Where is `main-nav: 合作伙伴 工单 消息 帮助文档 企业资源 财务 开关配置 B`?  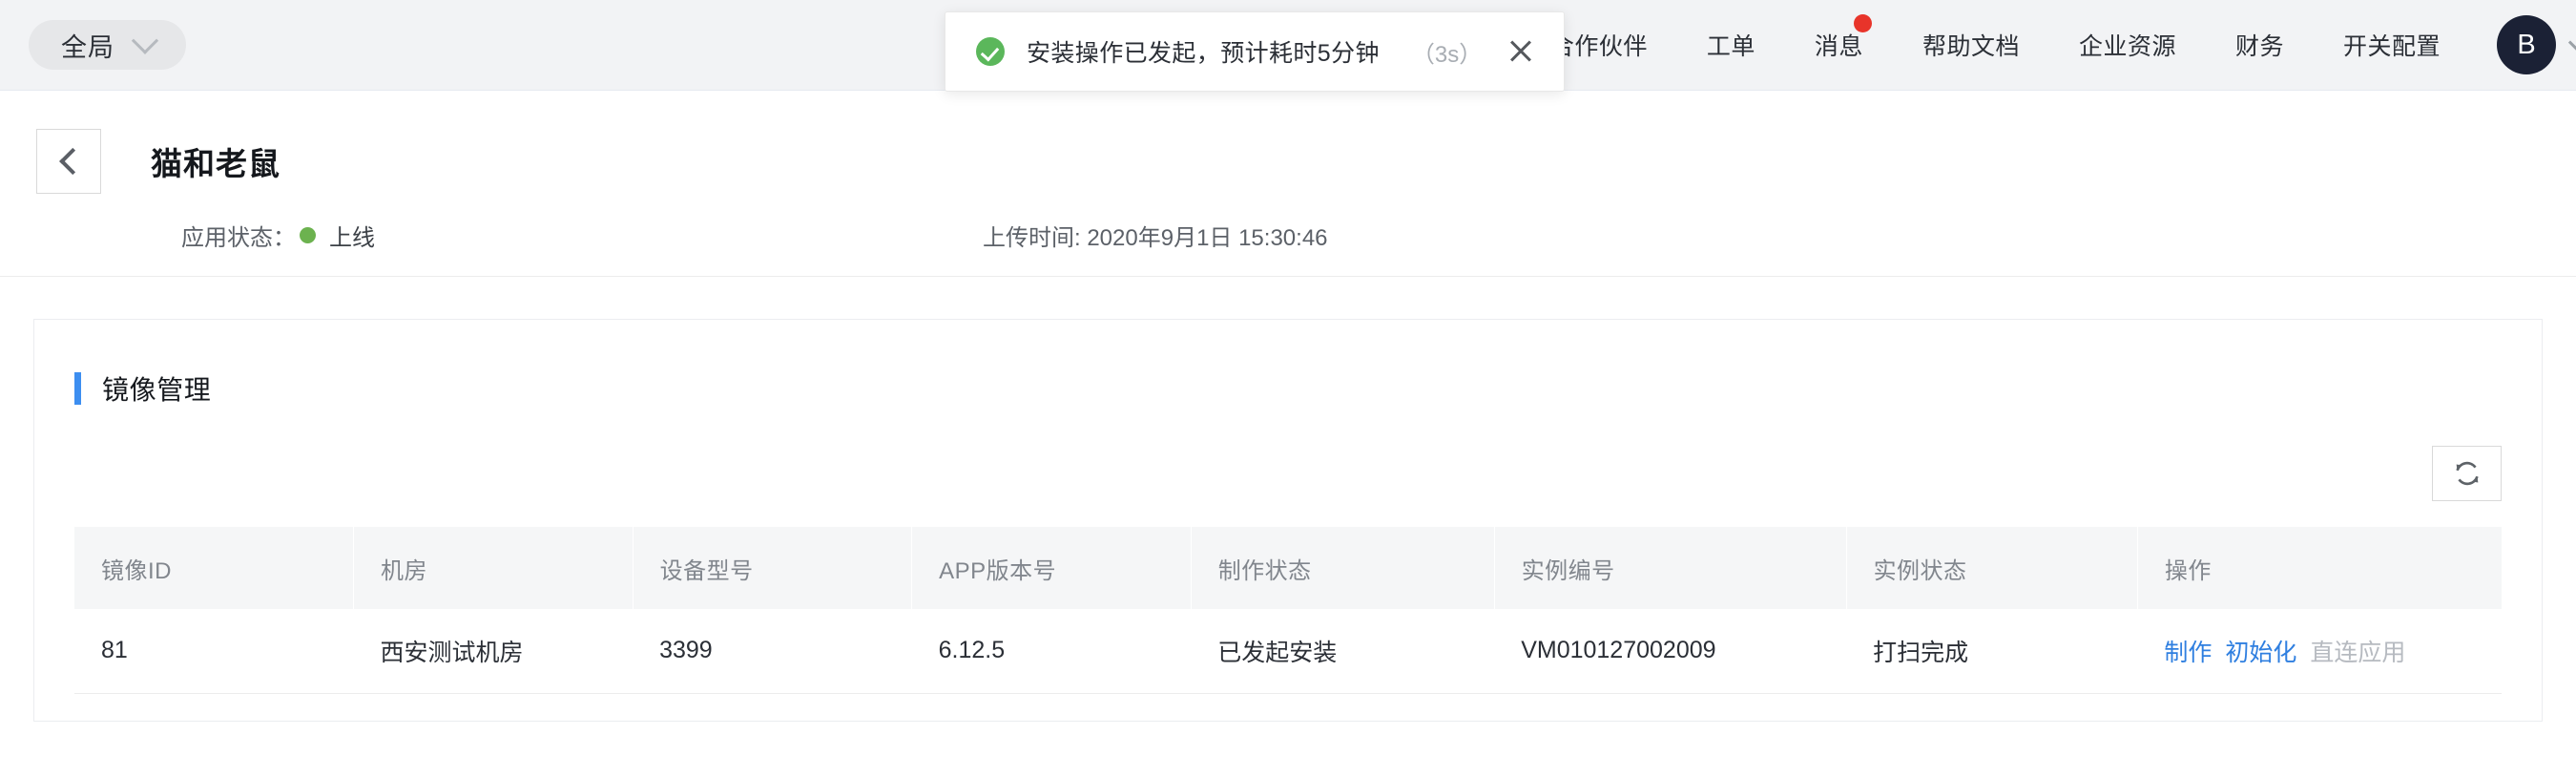
main-nav: 合作伙伴 工单 消息 帮助文档 企业资源 财务 开关配置 B is located at coordinates (2048, 44).